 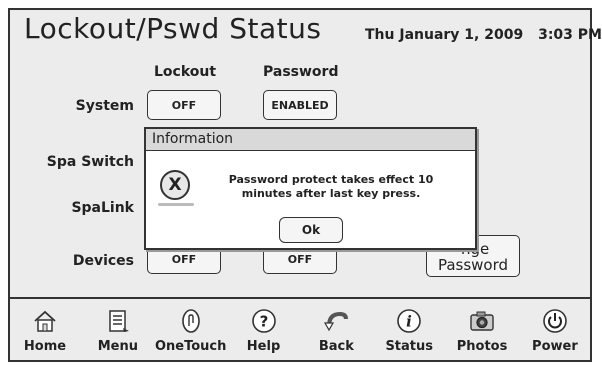 What do you see at coordinates (444, 35) in the screenshot?
I see `date-text: Thu January 1, 2009` at bounding box center [444, 35].